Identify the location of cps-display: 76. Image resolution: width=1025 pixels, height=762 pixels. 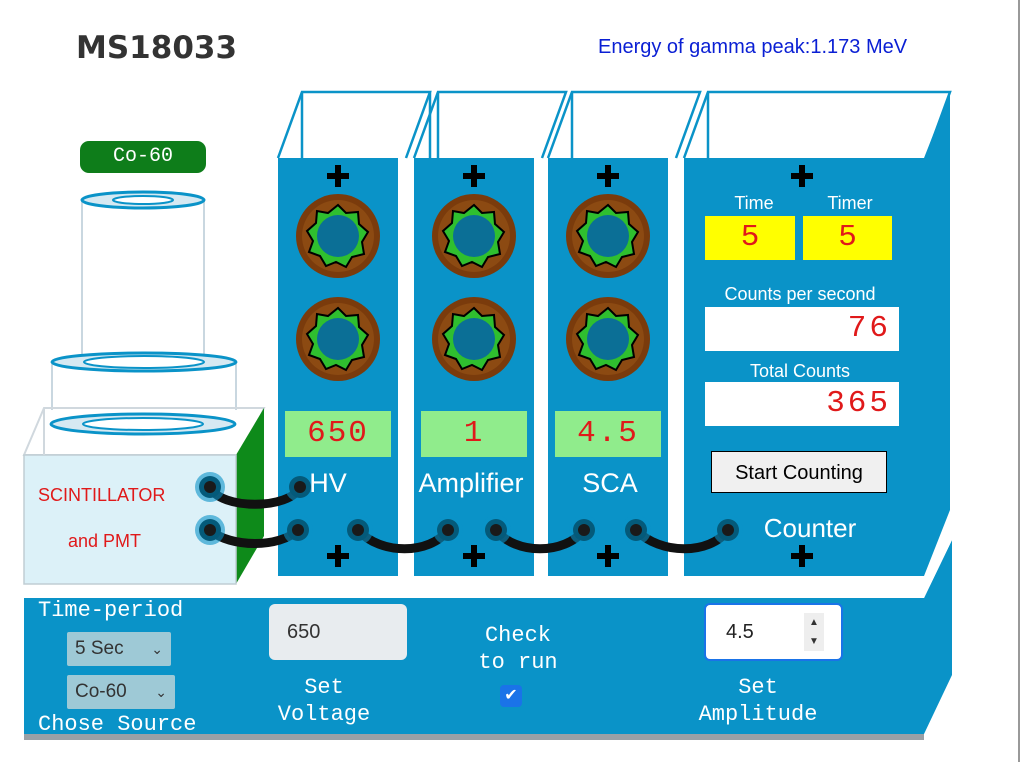
(802, 329).